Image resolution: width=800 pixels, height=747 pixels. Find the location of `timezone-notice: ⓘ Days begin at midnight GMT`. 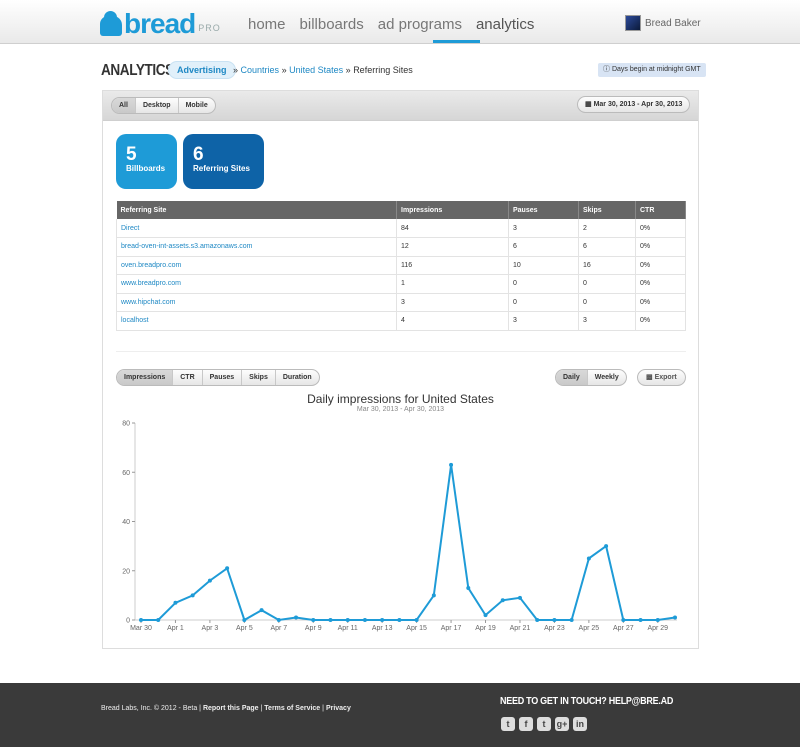

timezone-notice: ⓘ Days begin at midnight GMT is located at coordinates (652, 70).